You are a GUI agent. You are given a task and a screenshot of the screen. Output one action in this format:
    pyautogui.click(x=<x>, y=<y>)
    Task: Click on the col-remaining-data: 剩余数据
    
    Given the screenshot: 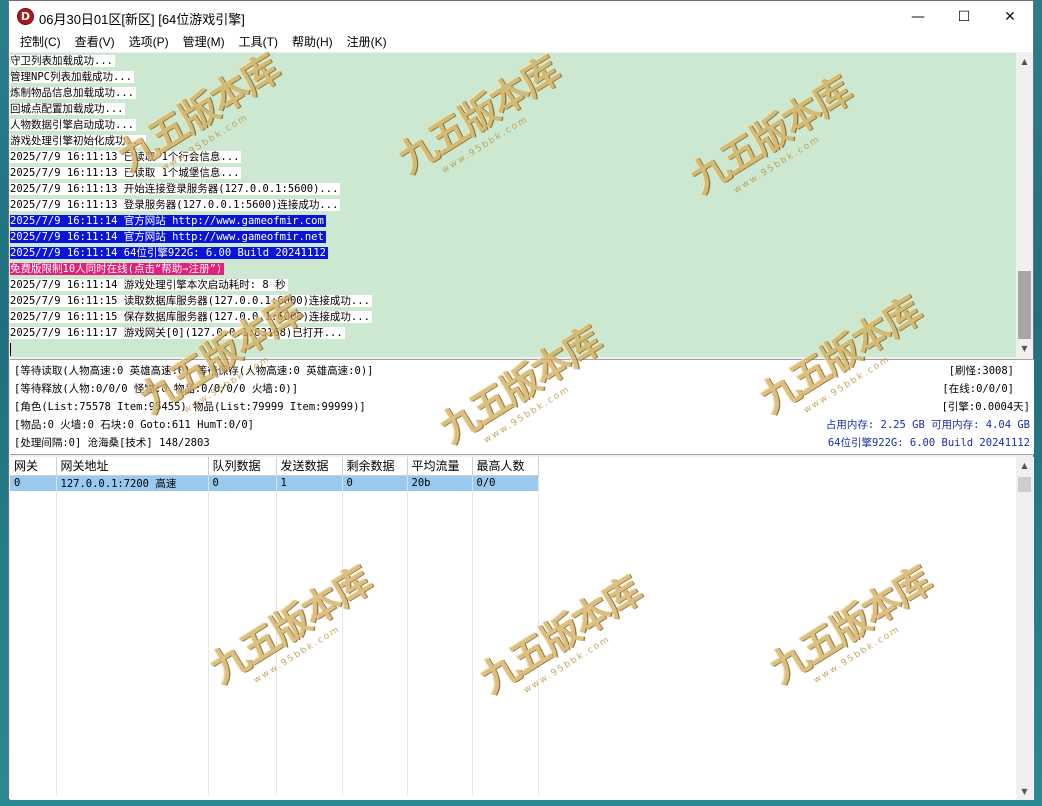 What is the action you would take?
    pyautogui.click(x=375, y=466)
    